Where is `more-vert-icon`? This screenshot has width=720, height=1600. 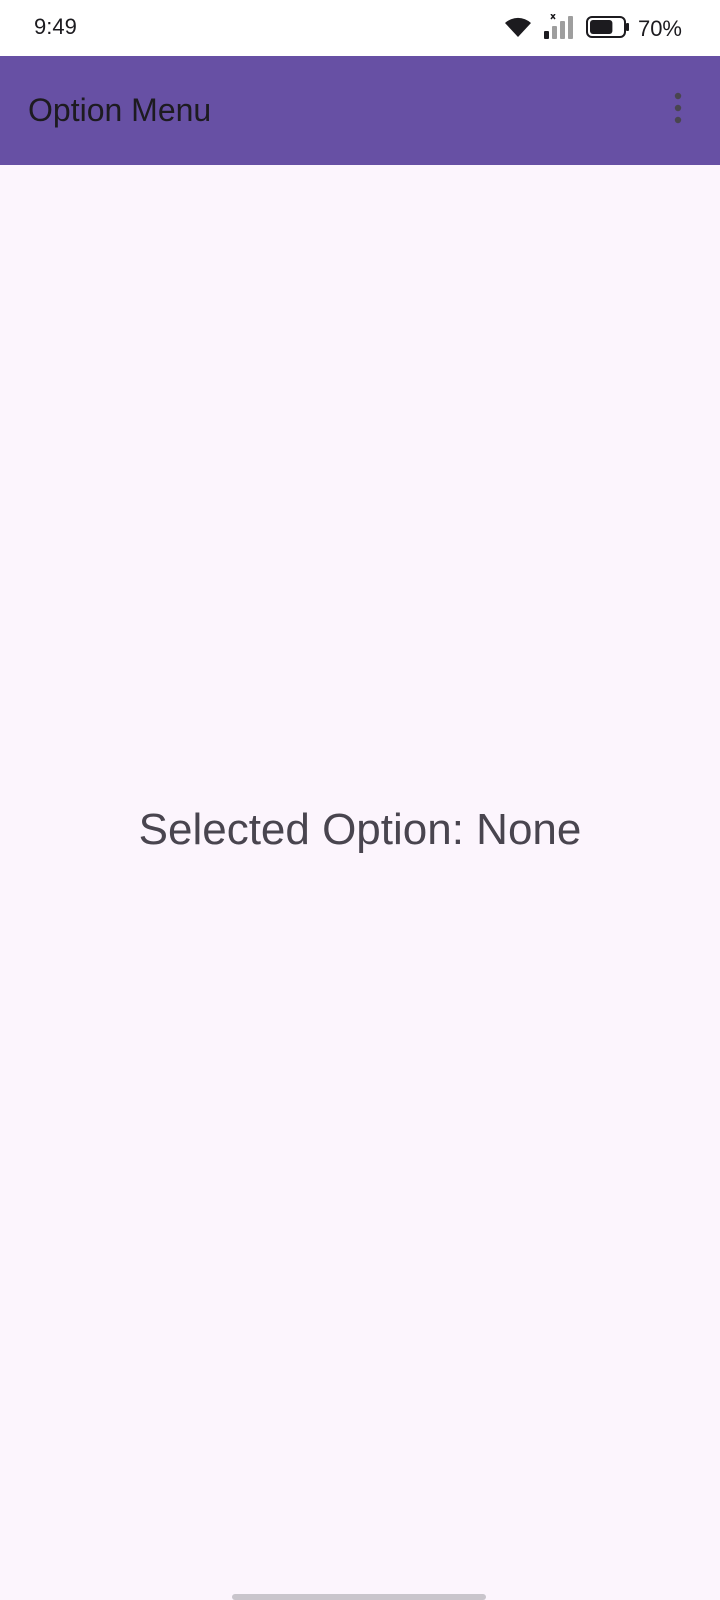 more-vert-icon is located at coordinates (678, 110).